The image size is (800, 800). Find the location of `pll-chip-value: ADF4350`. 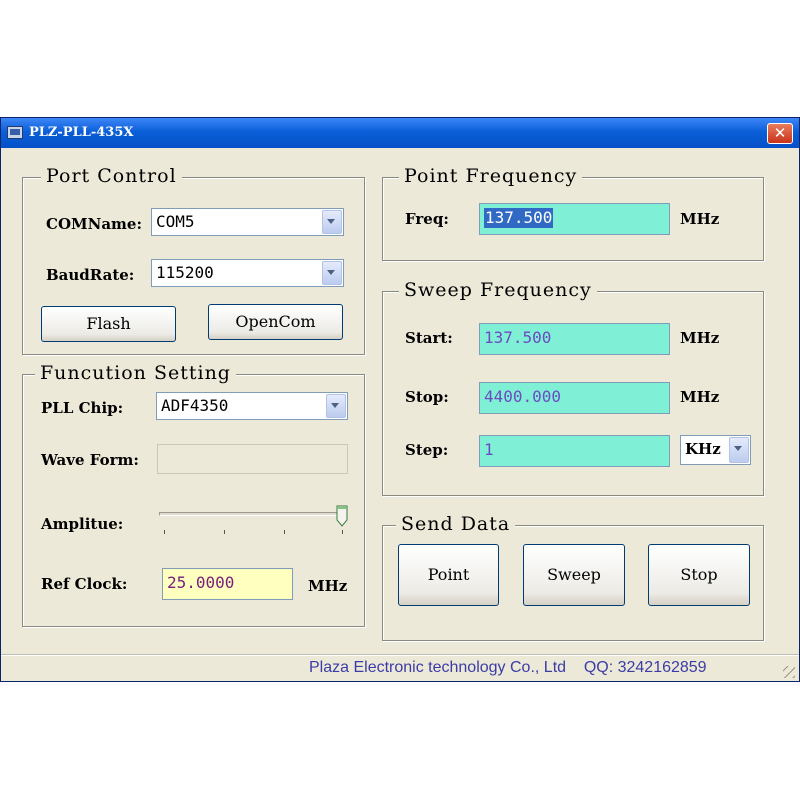

pll-chip-value: ADF4350 is located at coordinates (195, 405).